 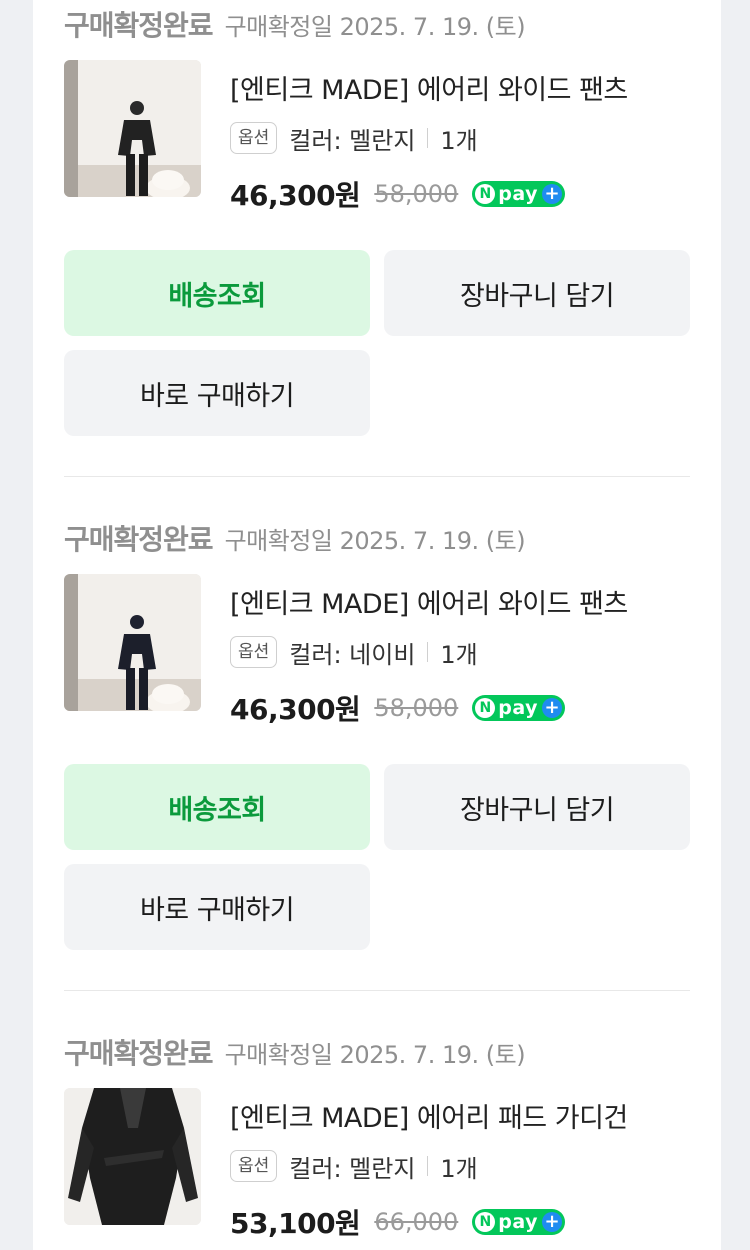 I want to click on product-name: [엔티크 MADE] 에어리 패드 가디건, so click(x=429, y=1115).